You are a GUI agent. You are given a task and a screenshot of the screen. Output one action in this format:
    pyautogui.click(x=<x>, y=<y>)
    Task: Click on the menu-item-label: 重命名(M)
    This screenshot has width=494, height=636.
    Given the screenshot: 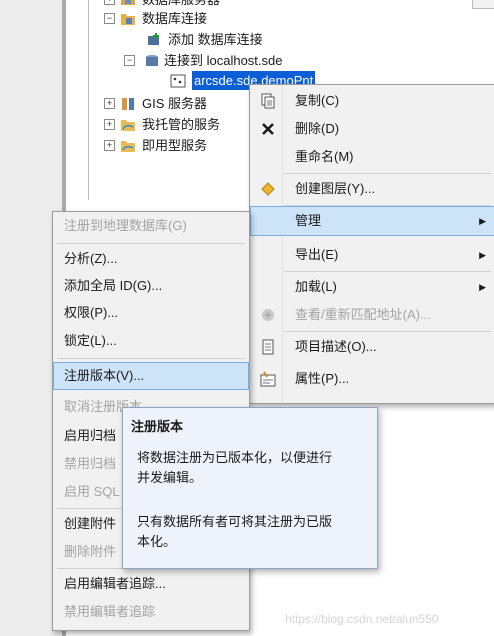 What is the action you would take?
    pyautogui.click(x=324, y=156)
    